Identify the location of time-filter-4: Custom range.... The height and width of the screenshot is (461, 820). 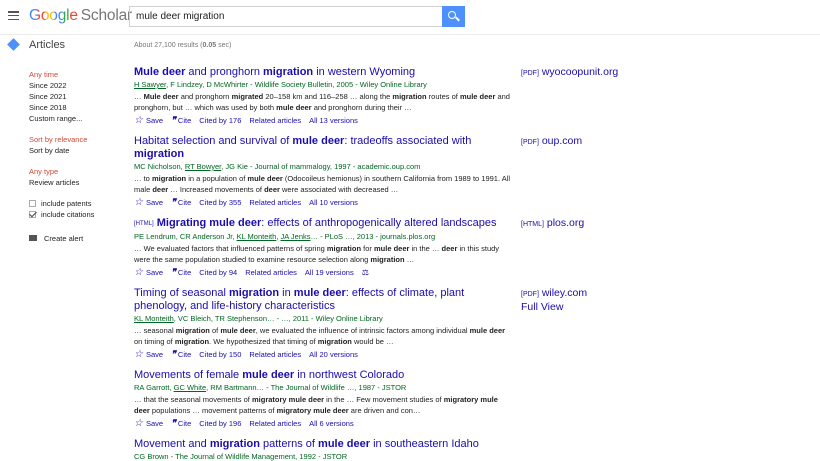
(79, 118).